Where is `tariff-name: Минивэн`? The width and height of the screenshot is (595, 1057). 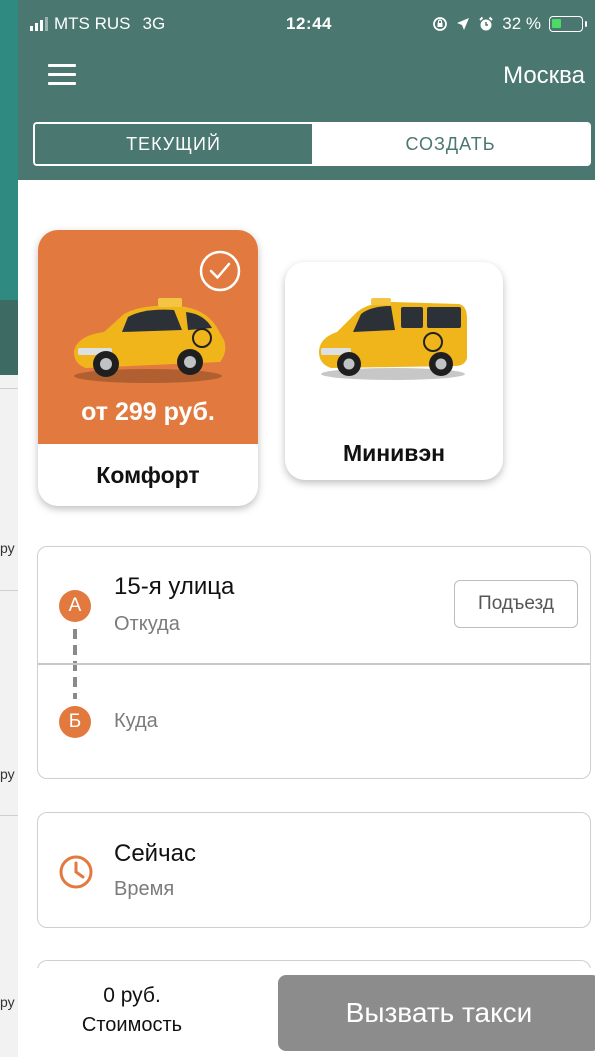 tariff-name: Минивэн is located at coordinates (394, 453).